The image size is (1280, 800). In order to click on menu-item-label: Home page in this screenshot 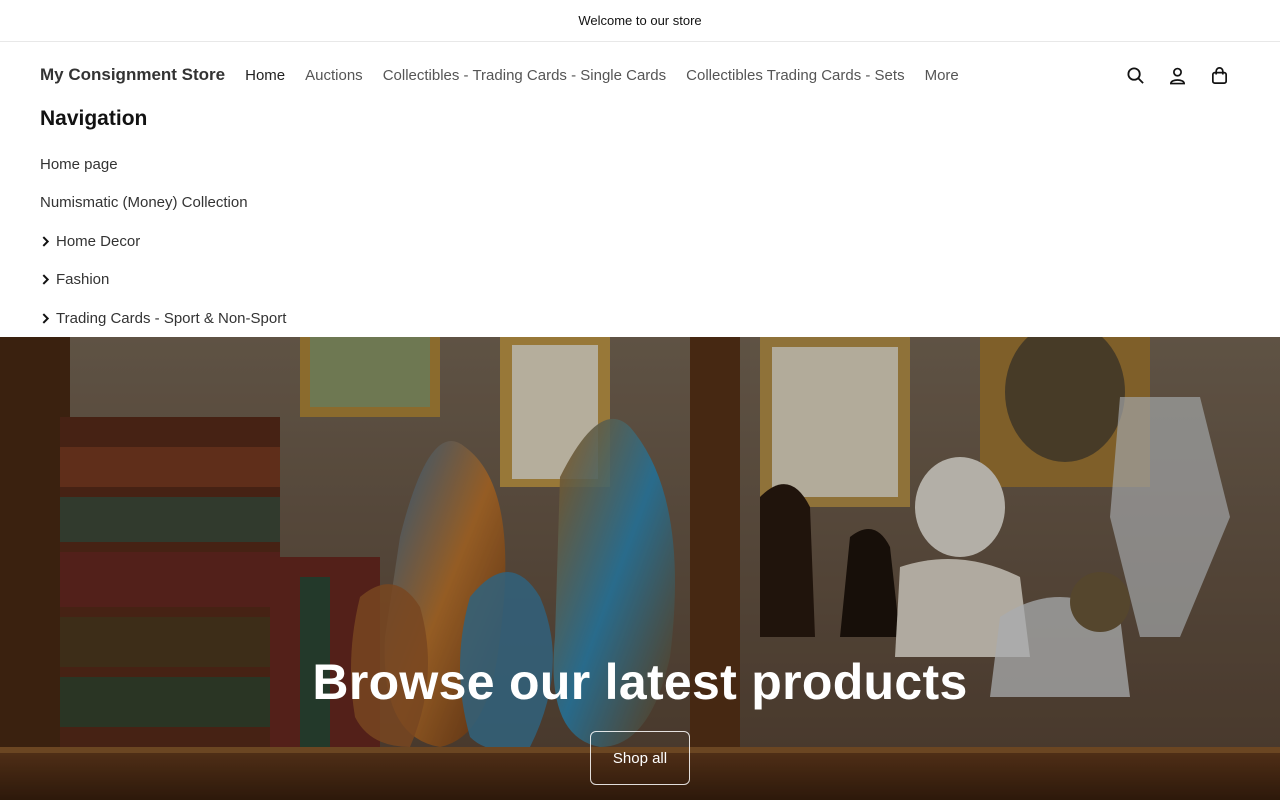, I will do `click(79, 164)`.